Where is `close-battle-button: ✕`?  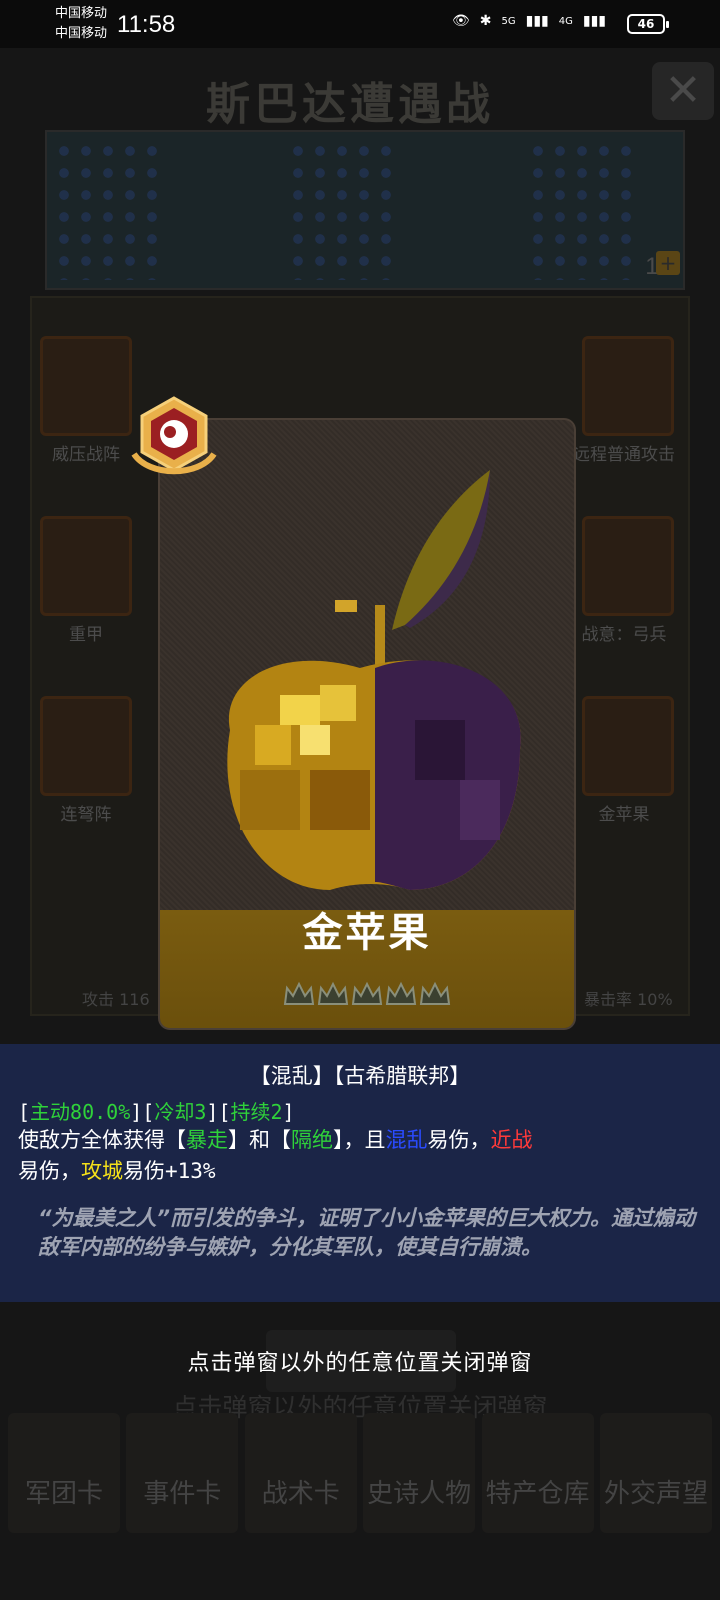 close-battle-button: ✕ is located at coordinates (683, 91).